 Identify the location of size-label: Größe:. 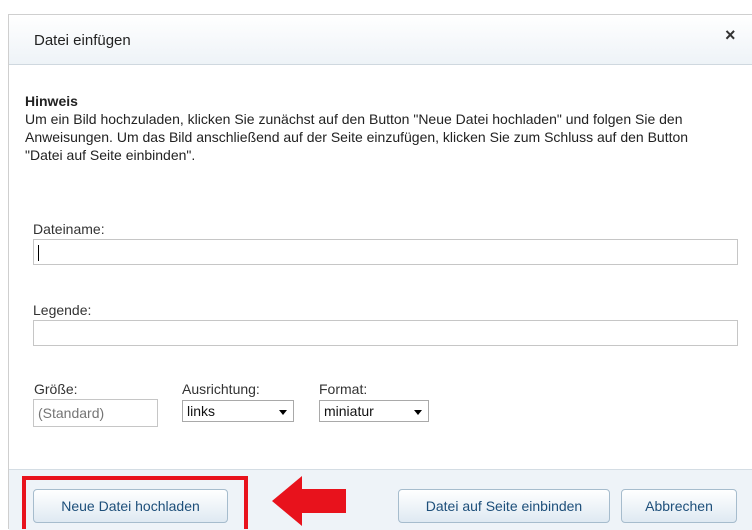
(56, 389).